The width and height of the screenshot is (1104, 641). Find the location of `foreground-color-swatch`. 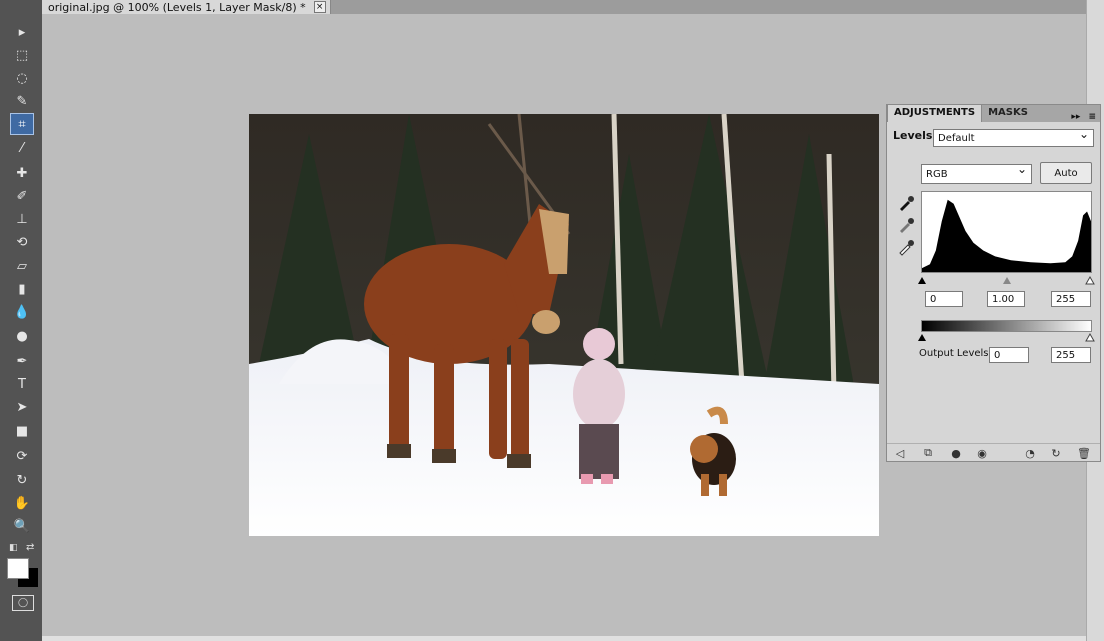

foreground-color-swatch is located at coordinates (18, 568).